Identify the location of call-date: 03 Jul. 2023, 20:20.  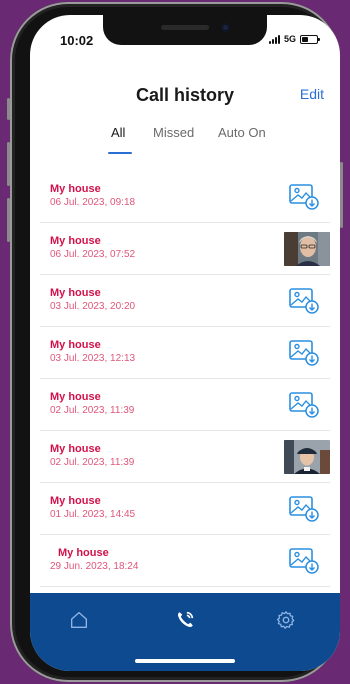
(93, 306).